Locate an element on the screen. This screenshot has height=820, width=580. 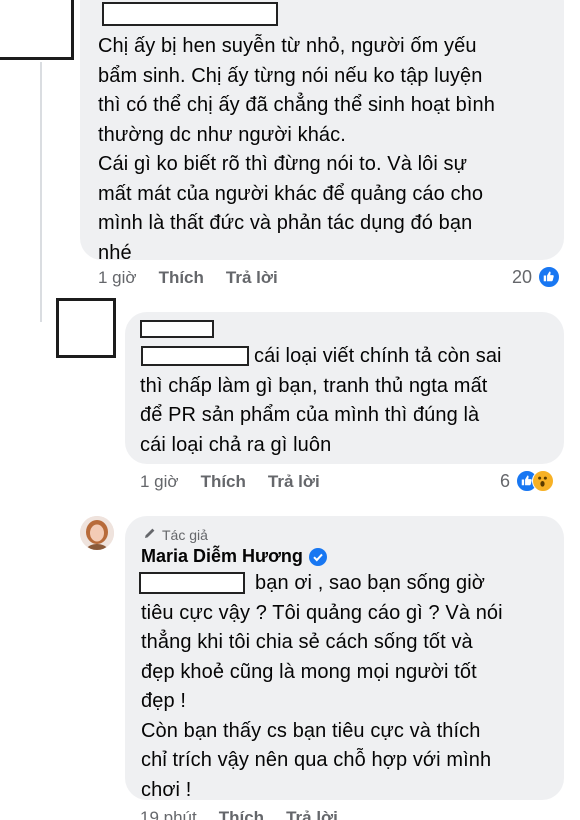
reaction-summary: 20 is located at coordinates (536, 277).